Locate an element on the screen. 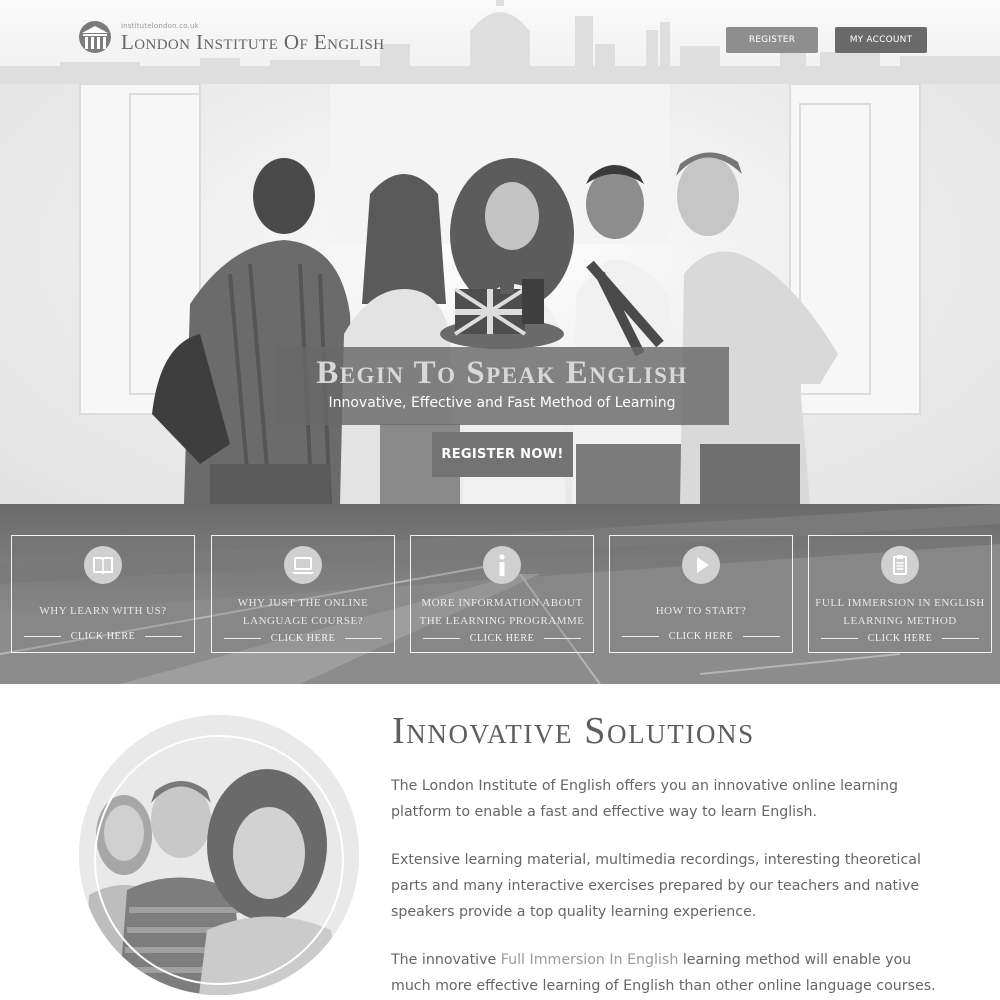  feature-label: Why just the online language course? is located at coordinates (303, 612).